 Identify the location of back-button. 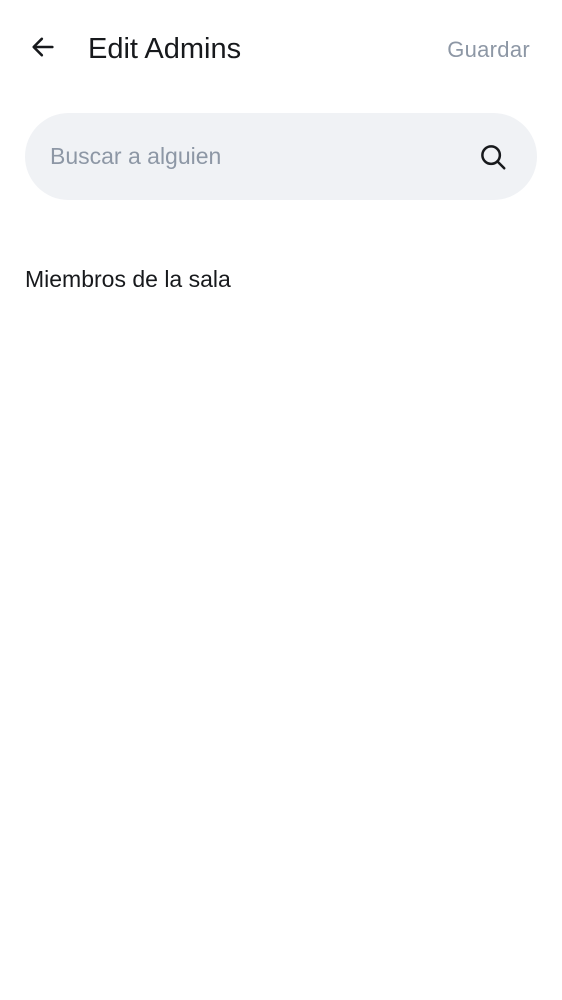
(43, 49).